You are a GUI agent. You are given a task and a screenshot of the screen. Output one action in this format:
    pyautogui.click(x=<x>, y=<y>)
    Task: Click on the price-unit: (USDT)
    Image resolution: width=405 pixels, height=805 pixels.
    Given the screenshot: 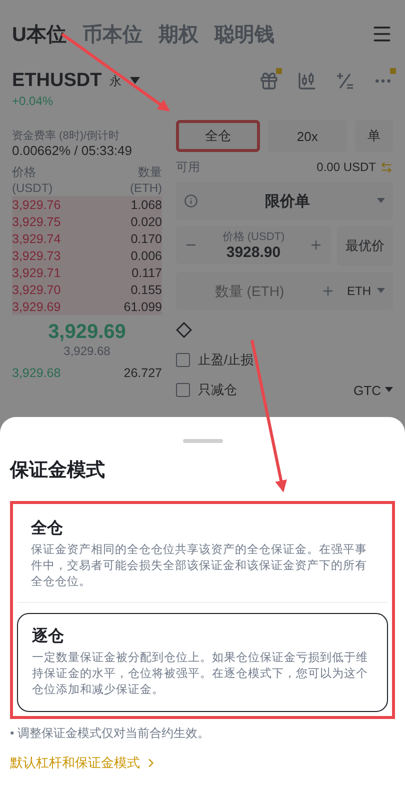 What is the action you would take?
    pyautogui.click(x=32, y=188)
    